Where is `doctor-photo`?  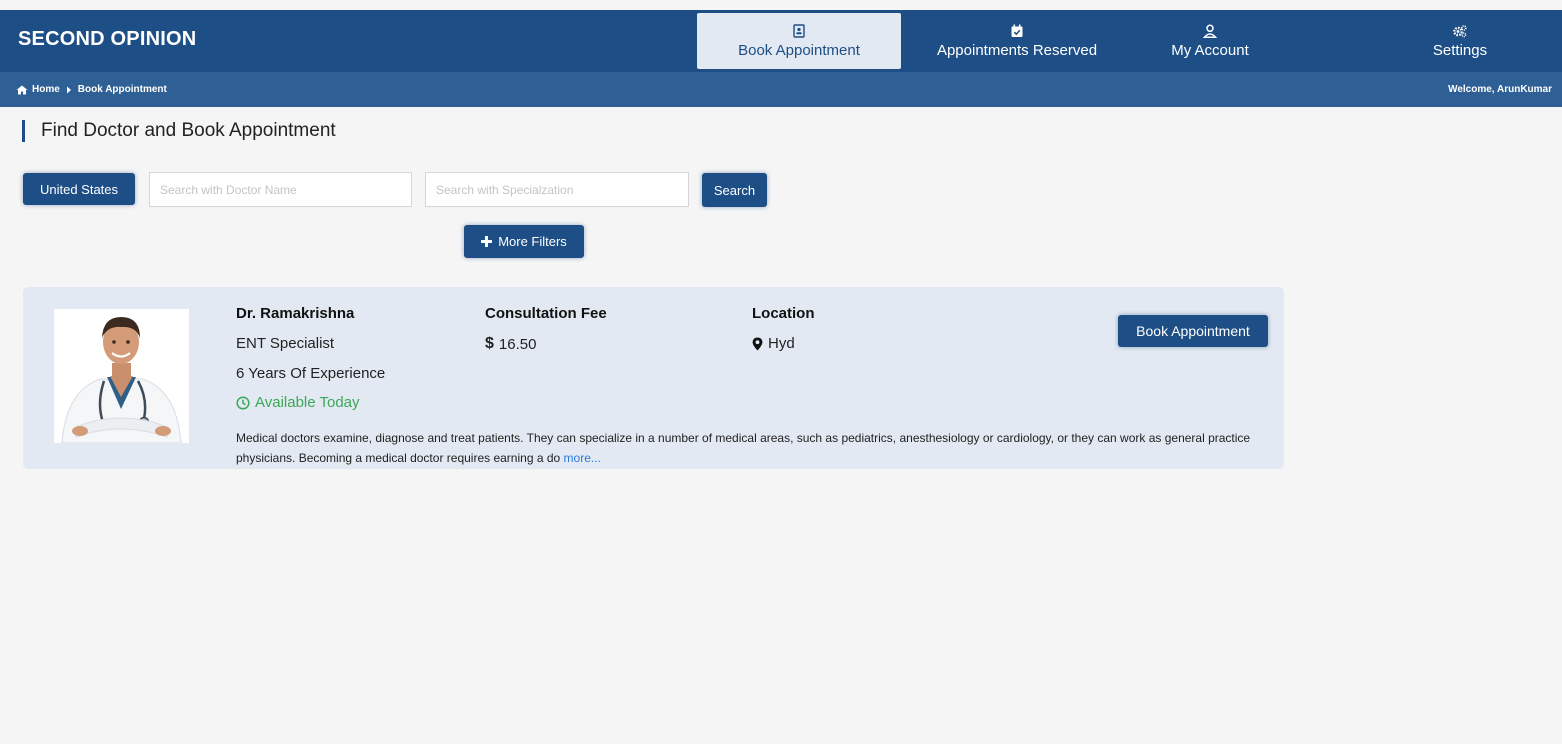
doctor-photo is located at coordinates (121, 376).